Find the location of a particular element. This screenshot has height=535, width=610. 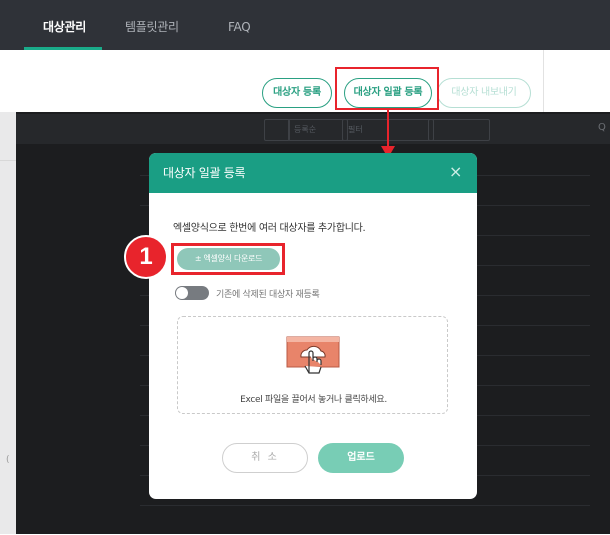

arrow-down-icon is located at coordinates (388, 129).